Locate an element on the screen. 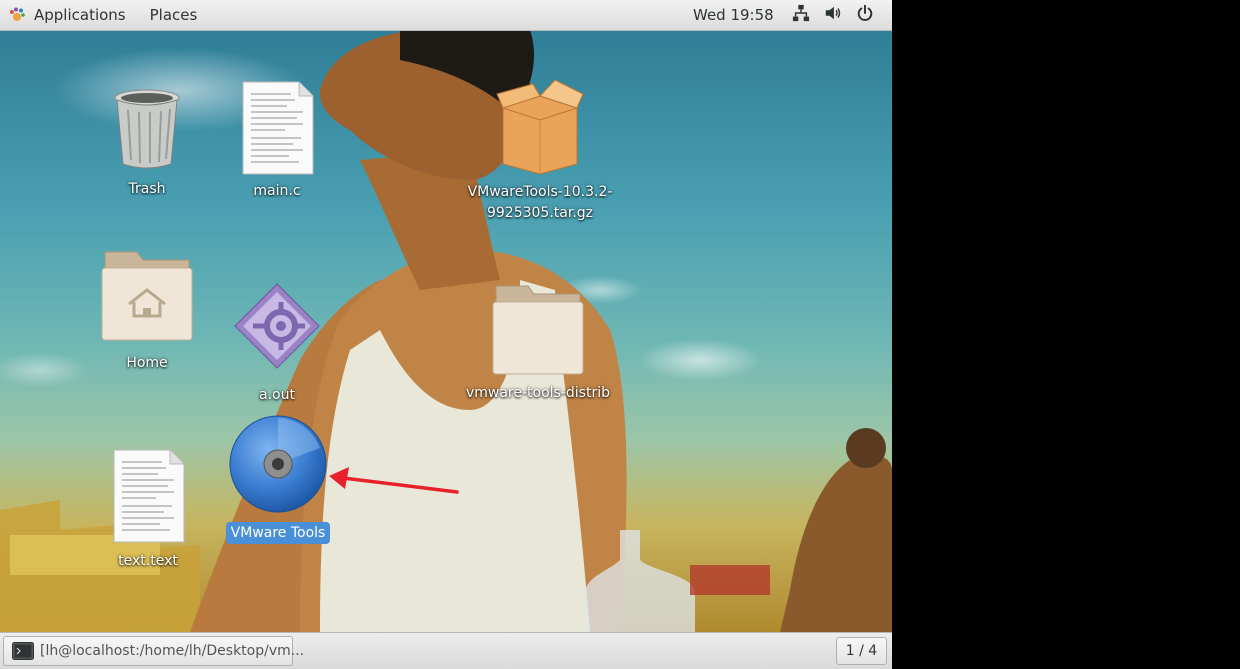 This screenshot has height=669, width=1240. desktop-icon-label: Trash is located at coordinates (147, 189).